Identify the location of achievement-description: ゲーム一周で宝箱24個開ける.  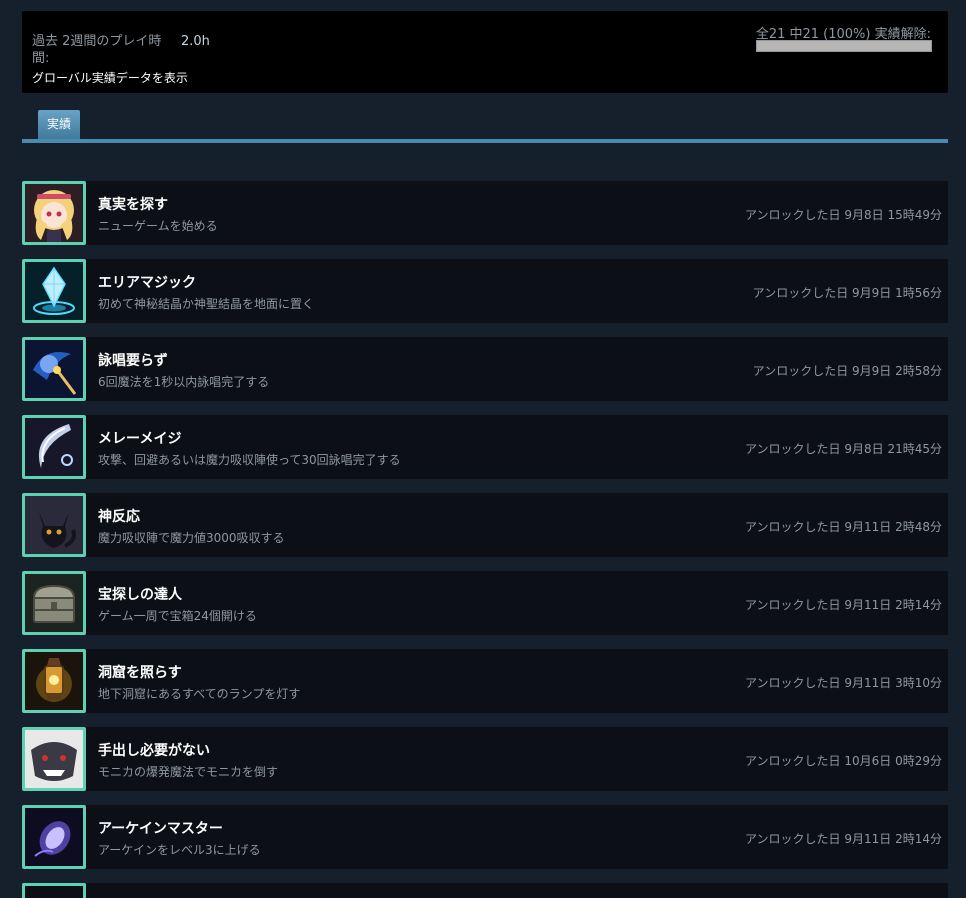
(177, 616).